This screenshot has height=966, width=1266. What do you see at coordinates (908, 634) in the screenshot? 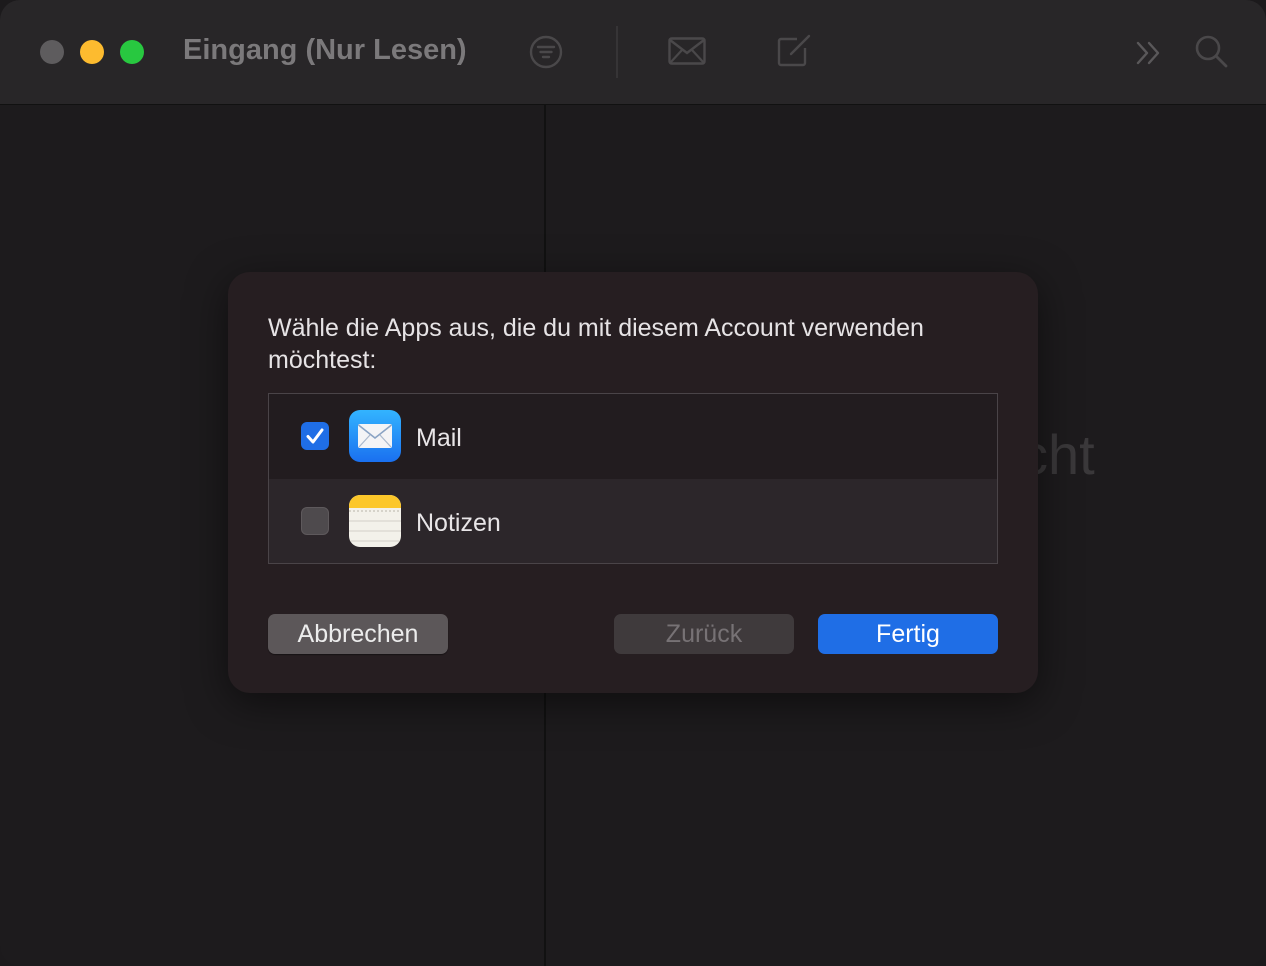
I see `done-button: Fertig` at bounding box center [908, 634].